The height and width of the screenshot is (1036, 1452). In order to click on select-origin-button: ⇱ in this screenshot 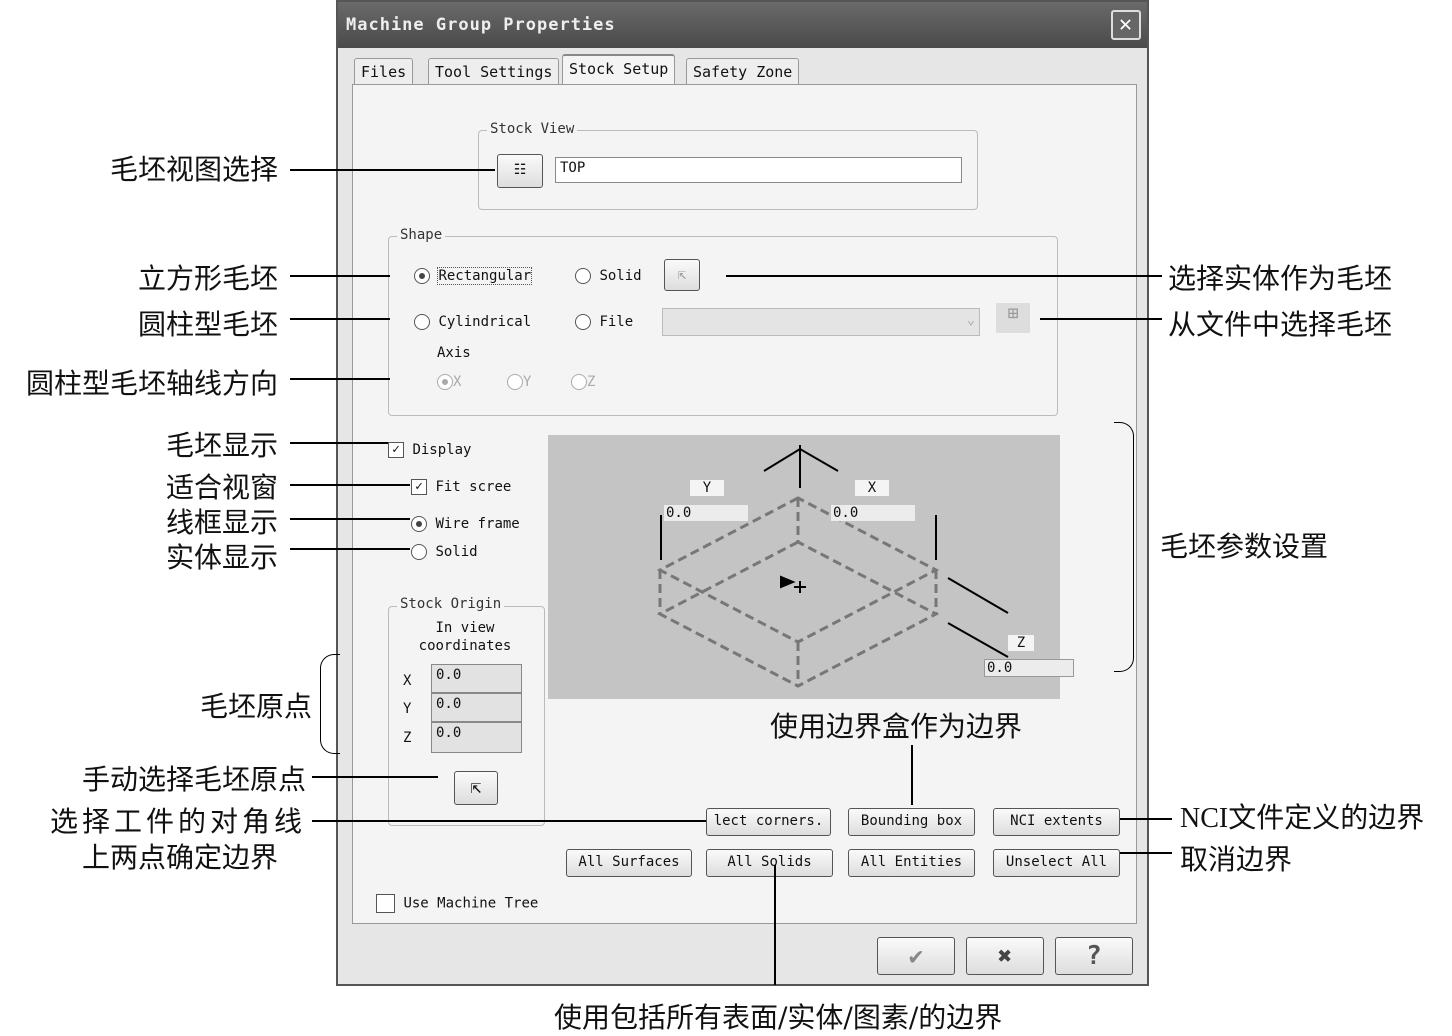, I will do `click(476, 788)`.